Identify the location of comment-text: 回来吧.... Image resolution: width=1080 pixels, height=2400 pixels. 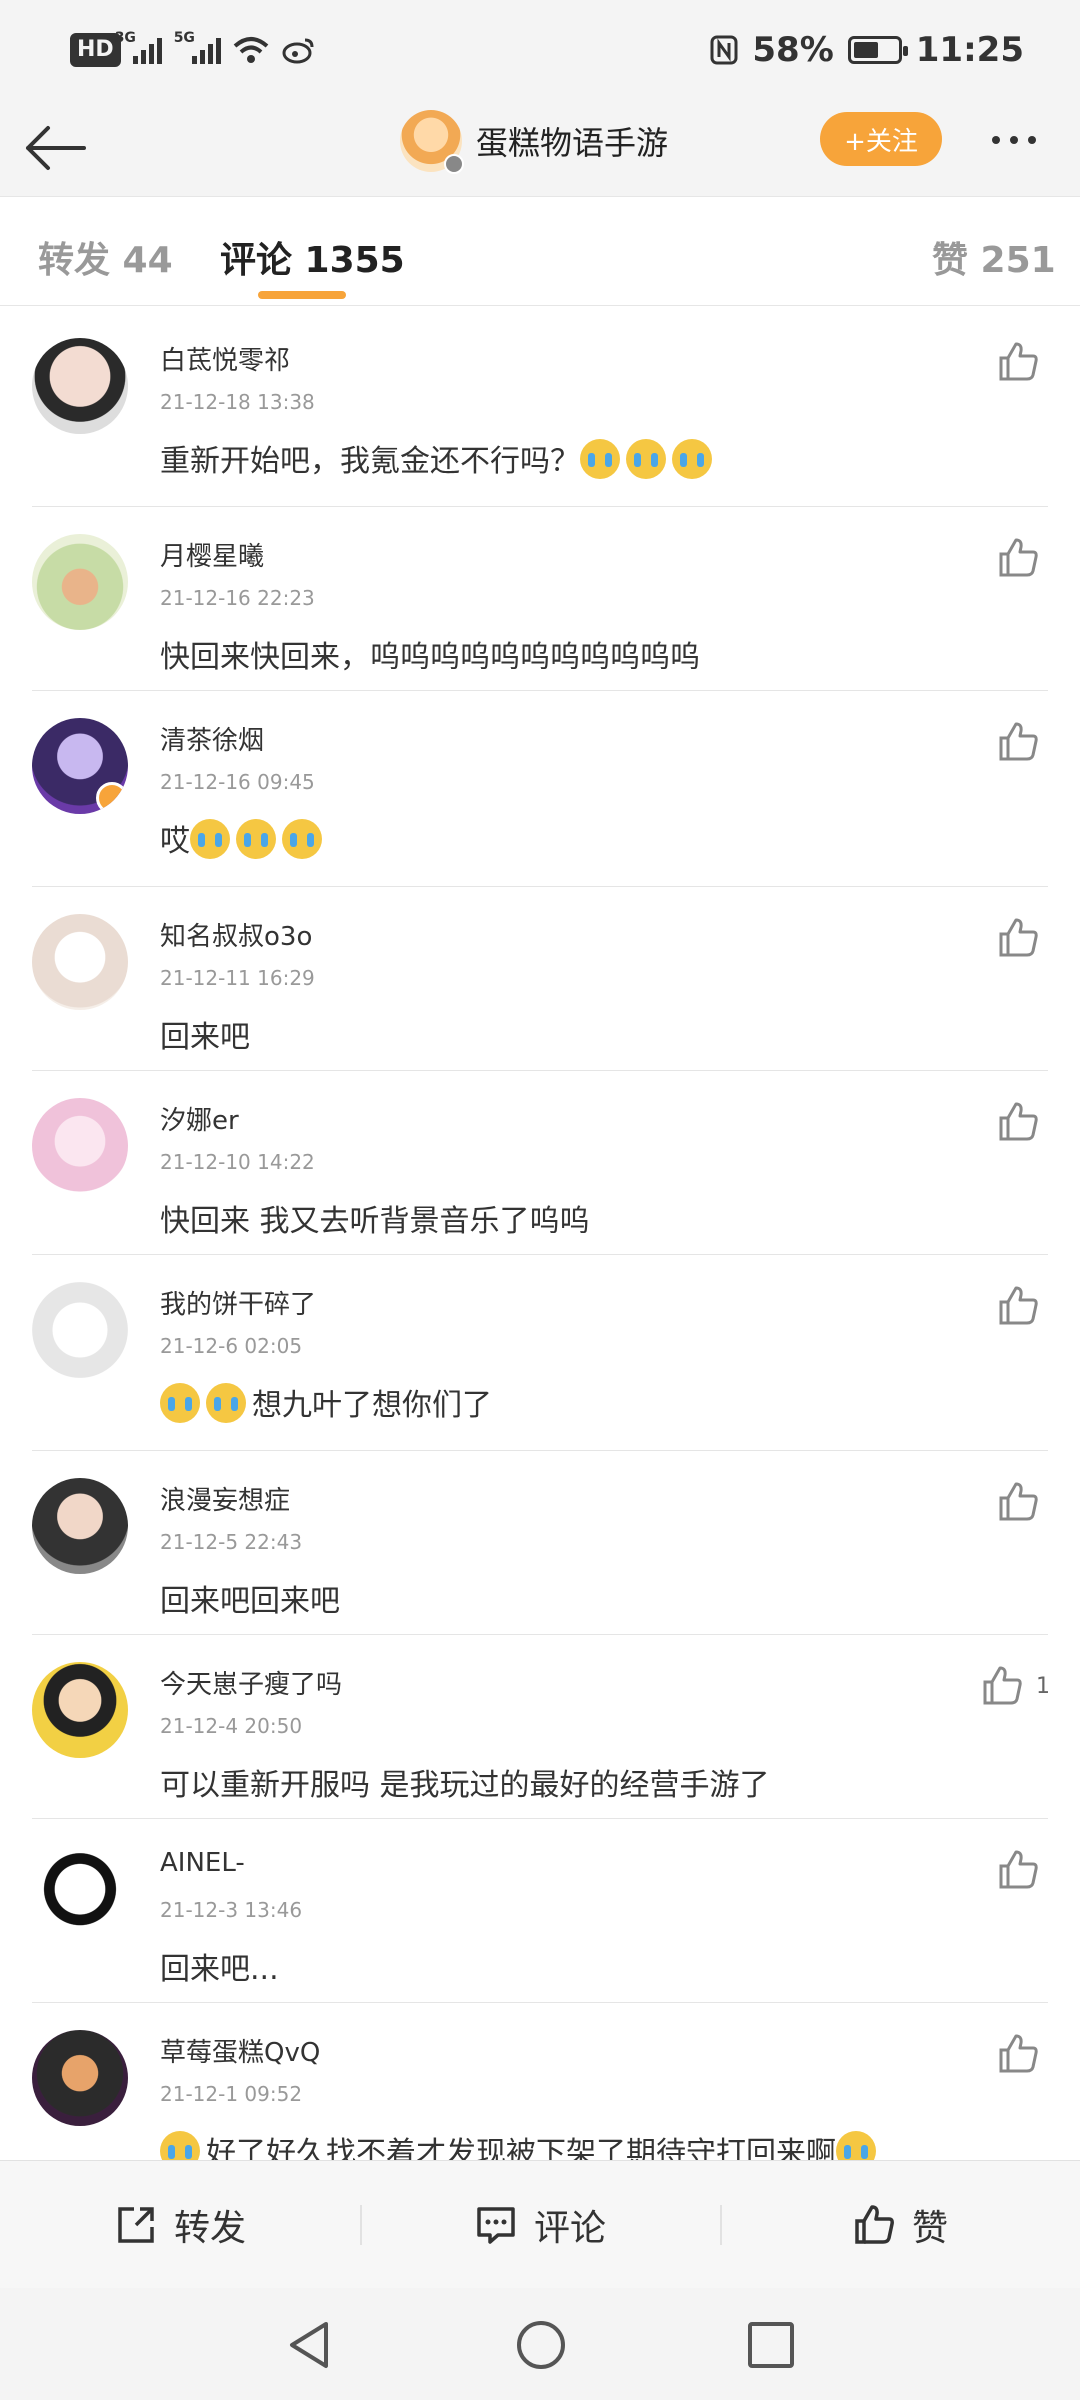
(219, 1966).